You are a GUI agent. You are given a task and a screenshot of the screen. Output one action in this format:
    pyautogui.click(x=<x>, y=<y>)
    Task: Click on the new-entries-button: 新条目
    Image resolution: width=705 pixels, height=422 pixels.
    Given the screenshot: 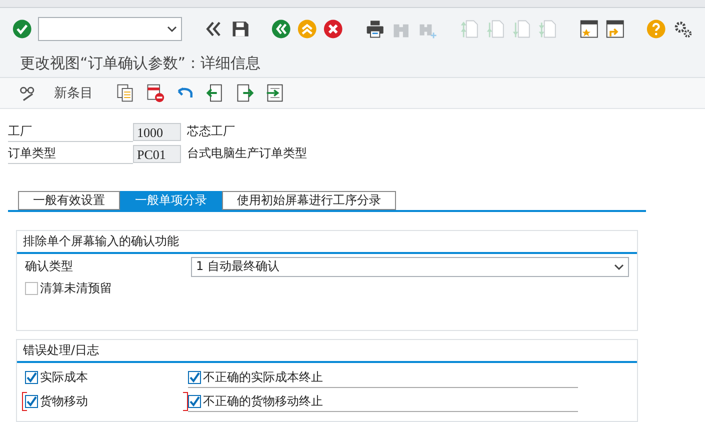 What is the action you would take?
    pyautogui.click(x=76, y=93)
    